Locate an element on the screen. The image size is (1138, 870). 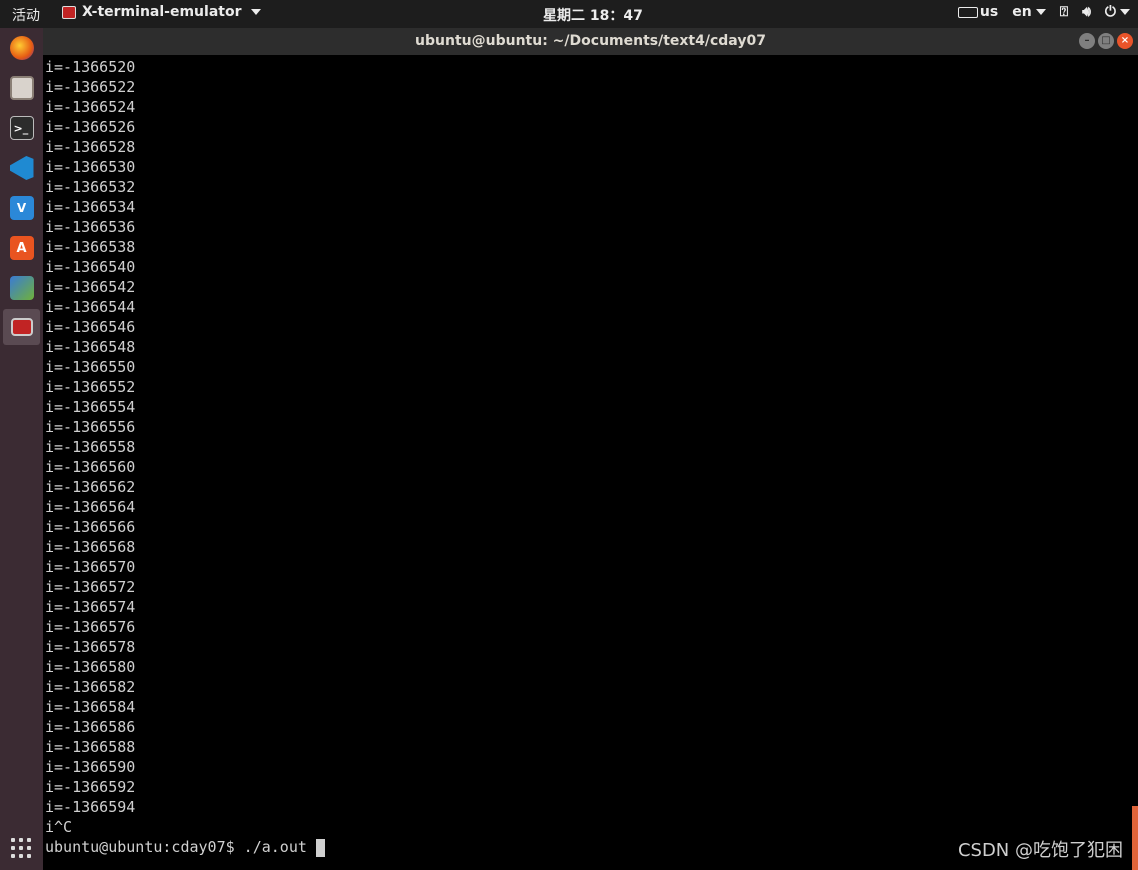
app-menu-label: X-terminal-emulator is located at coordinates (162, 12).